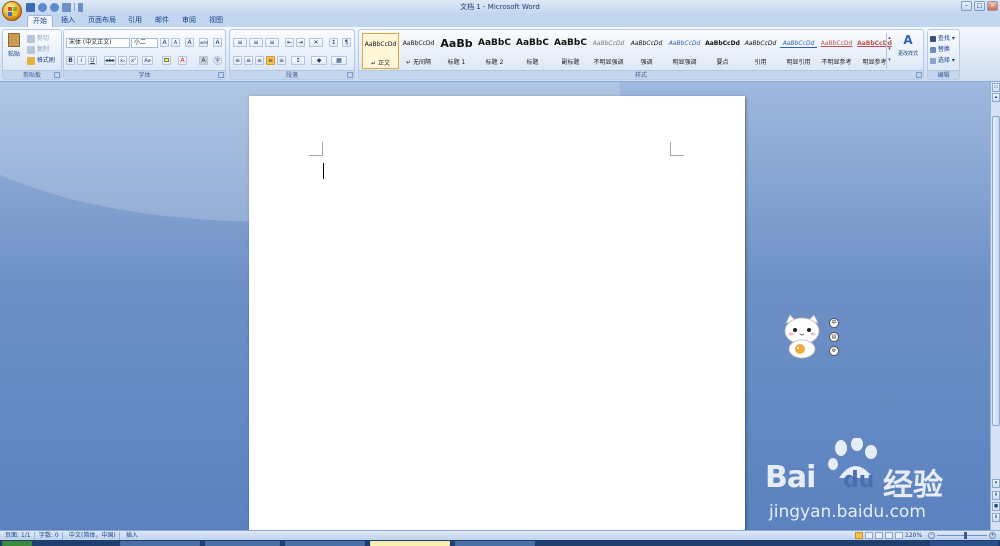 The height and width of the screenshot is (546, 1000). What do you see at coordinates (133, 60) in the screenshot?
I see `superscript-button: x²` at bounding box center [133, 60].